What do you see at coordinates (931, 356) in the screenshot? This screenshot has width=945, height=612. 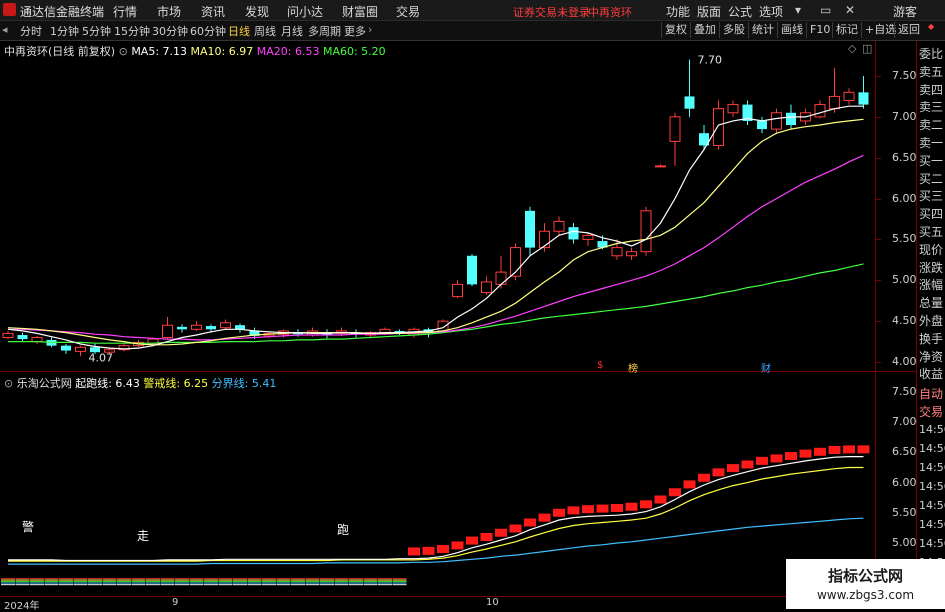 I see `side-item: 净资` at bounding box center [931, 356].